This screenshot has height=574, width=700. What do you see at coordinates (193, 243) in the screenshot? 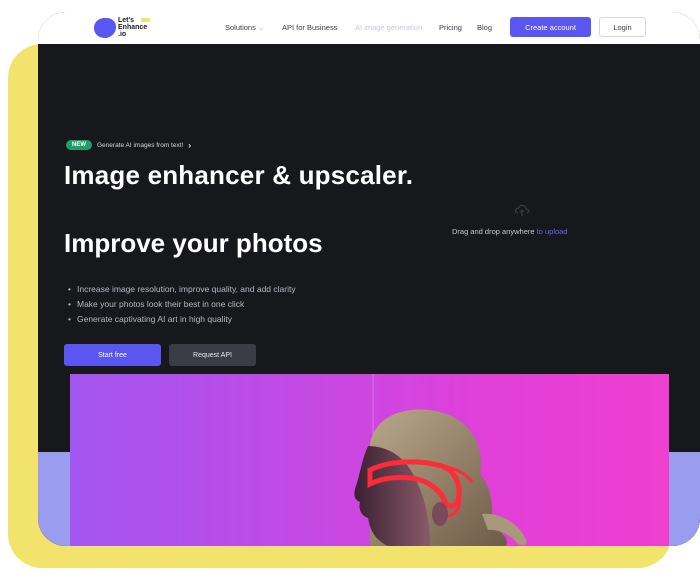
I see `hero-subtitle: Improve your photos` at bounding box center [193, 243].